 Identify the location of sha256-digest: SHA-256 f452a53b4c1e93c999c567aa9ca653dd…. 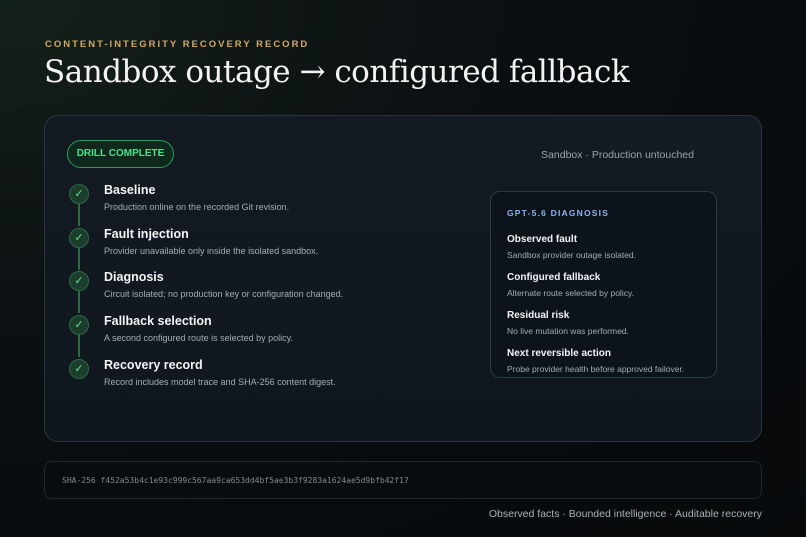
(235, 480).